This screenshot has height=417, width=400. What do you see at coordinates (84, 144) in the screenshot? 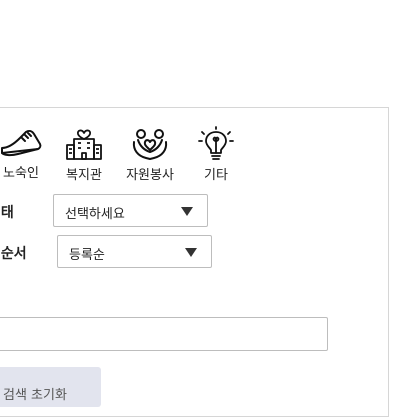
I see `building-heart-icon` at bounding box center [84, 144].